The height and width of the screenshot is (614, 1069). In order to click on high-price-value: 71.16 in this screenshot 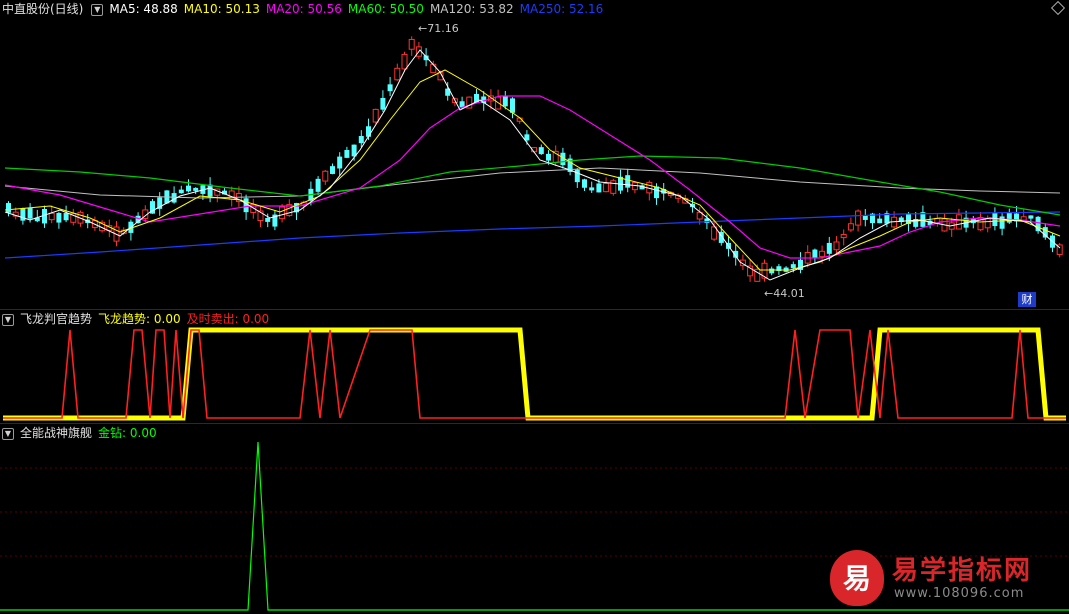, I will do `click(443, 28)`.